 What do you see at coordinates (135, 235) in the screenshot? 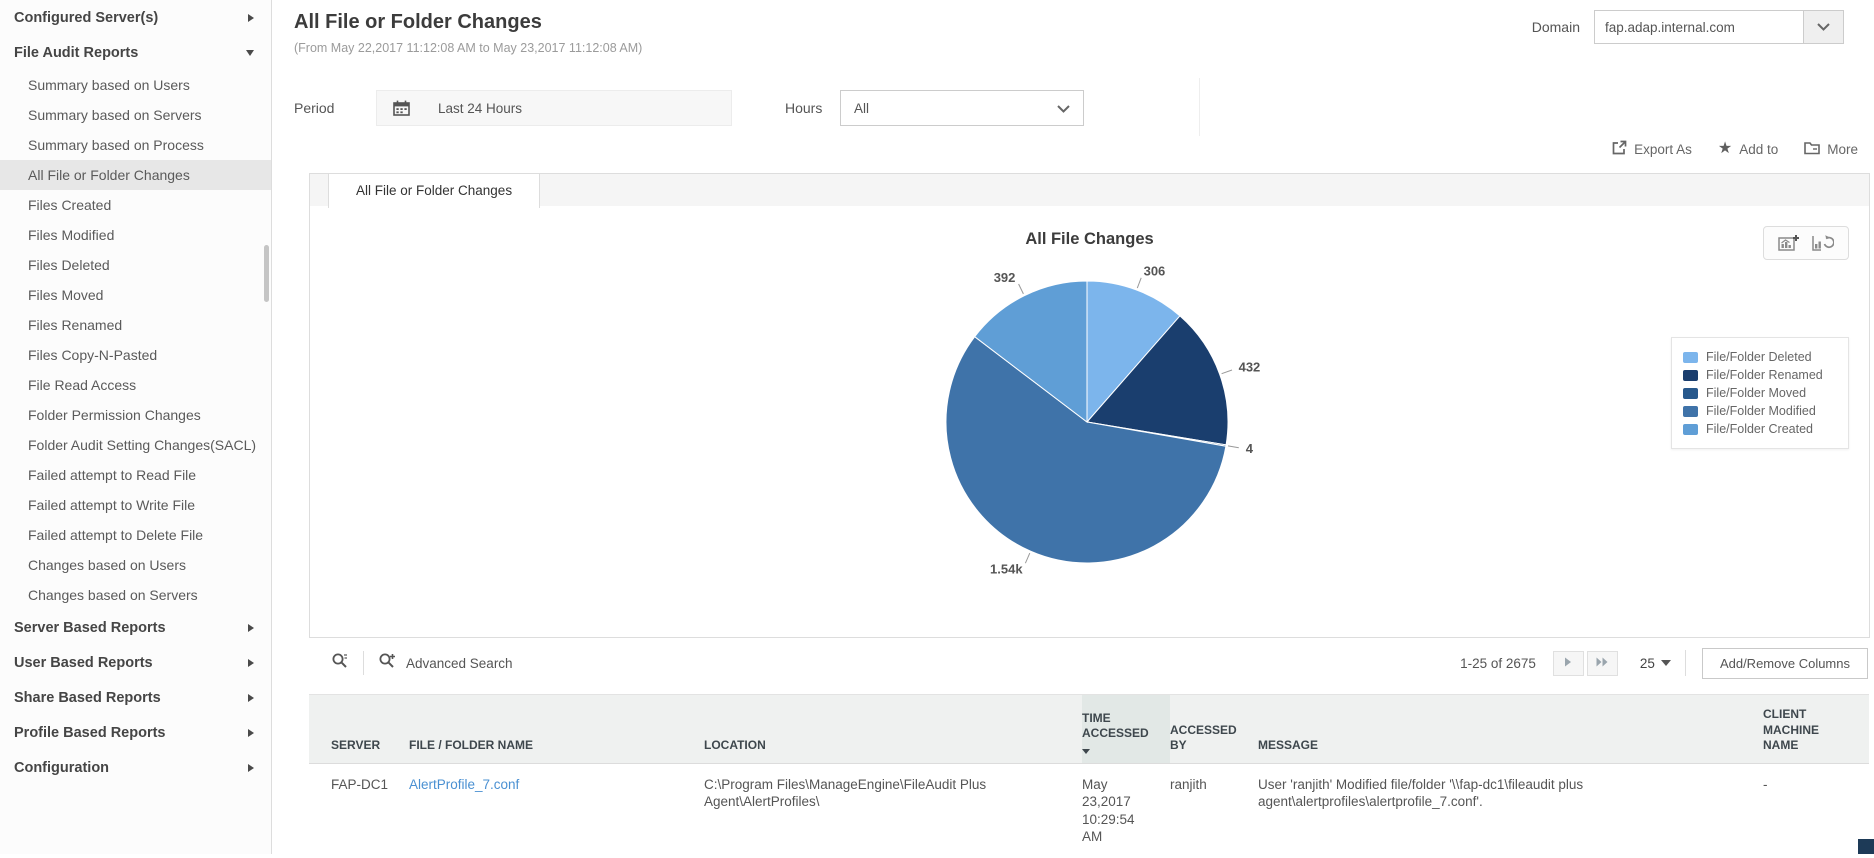
I see `sidebar-item-files-modified: Files Modified` at bounding box center [135, 235].